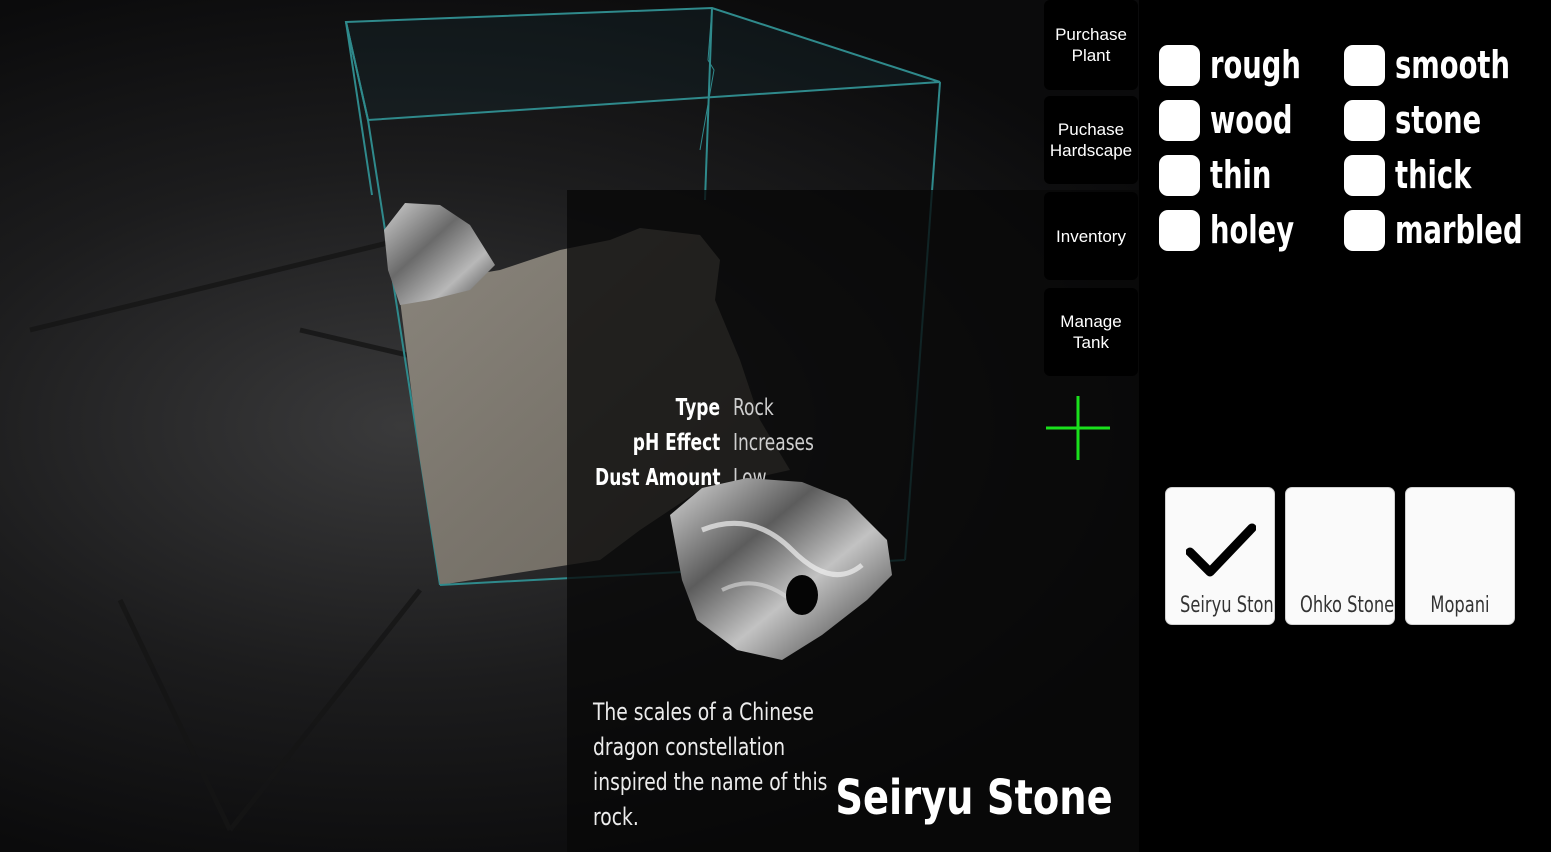 Image resolution: width=1551 pixels, height=852 pixels. I want to click on description-line: The scales of a Chinese, so click(703, 712).